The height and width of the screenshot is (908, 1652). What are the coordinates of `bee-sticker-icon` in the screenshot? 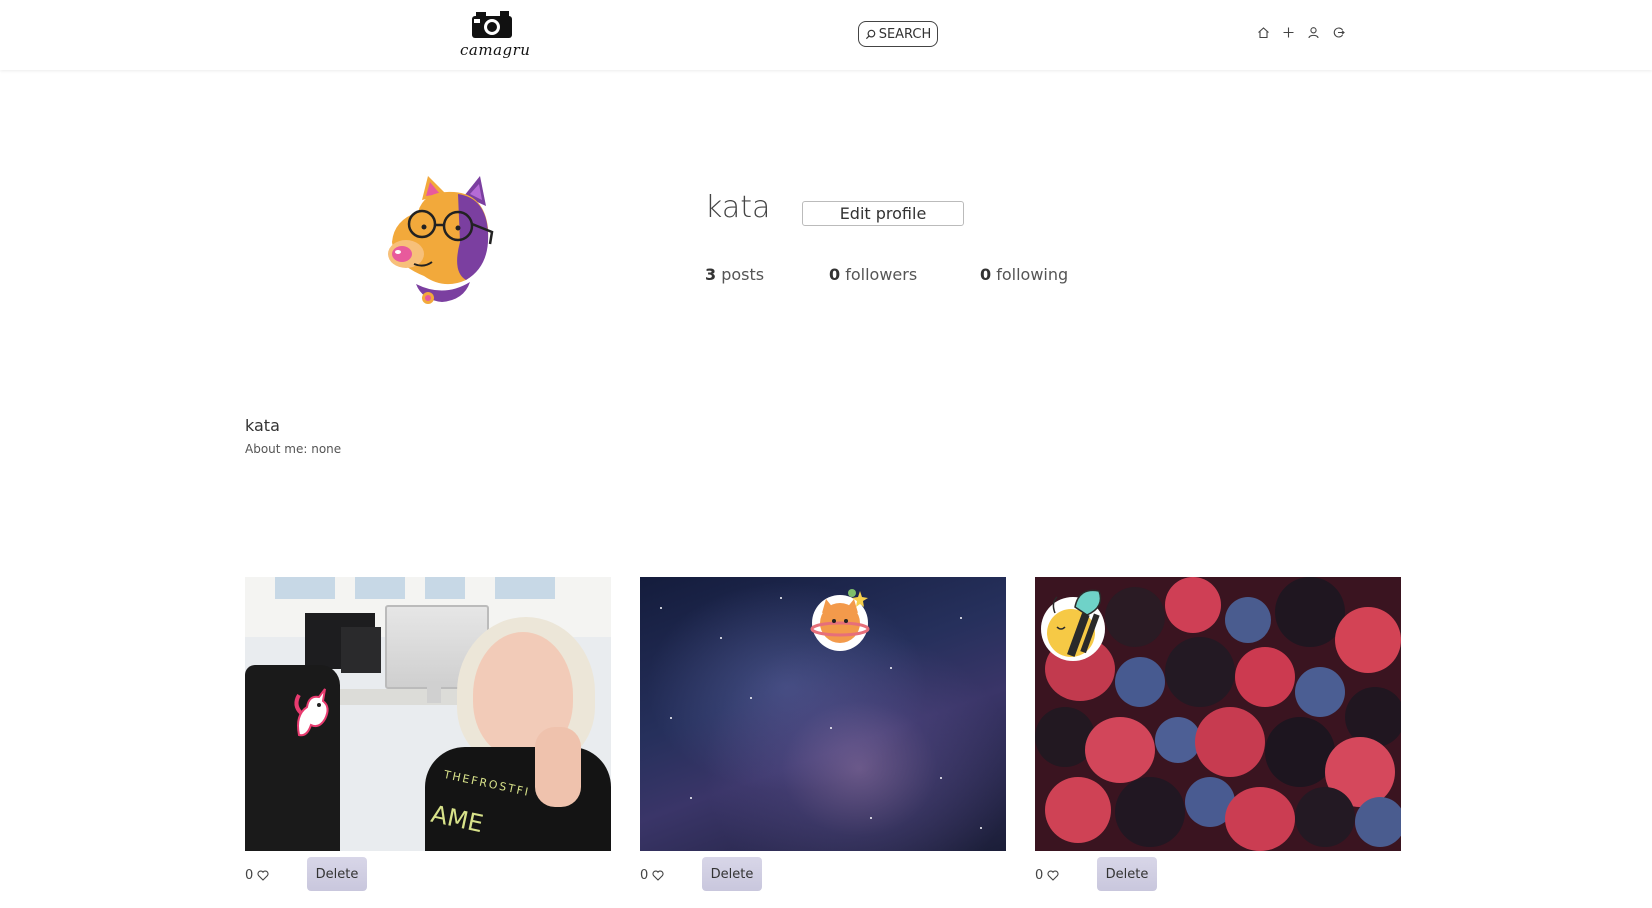 It's located at (1073, 625).